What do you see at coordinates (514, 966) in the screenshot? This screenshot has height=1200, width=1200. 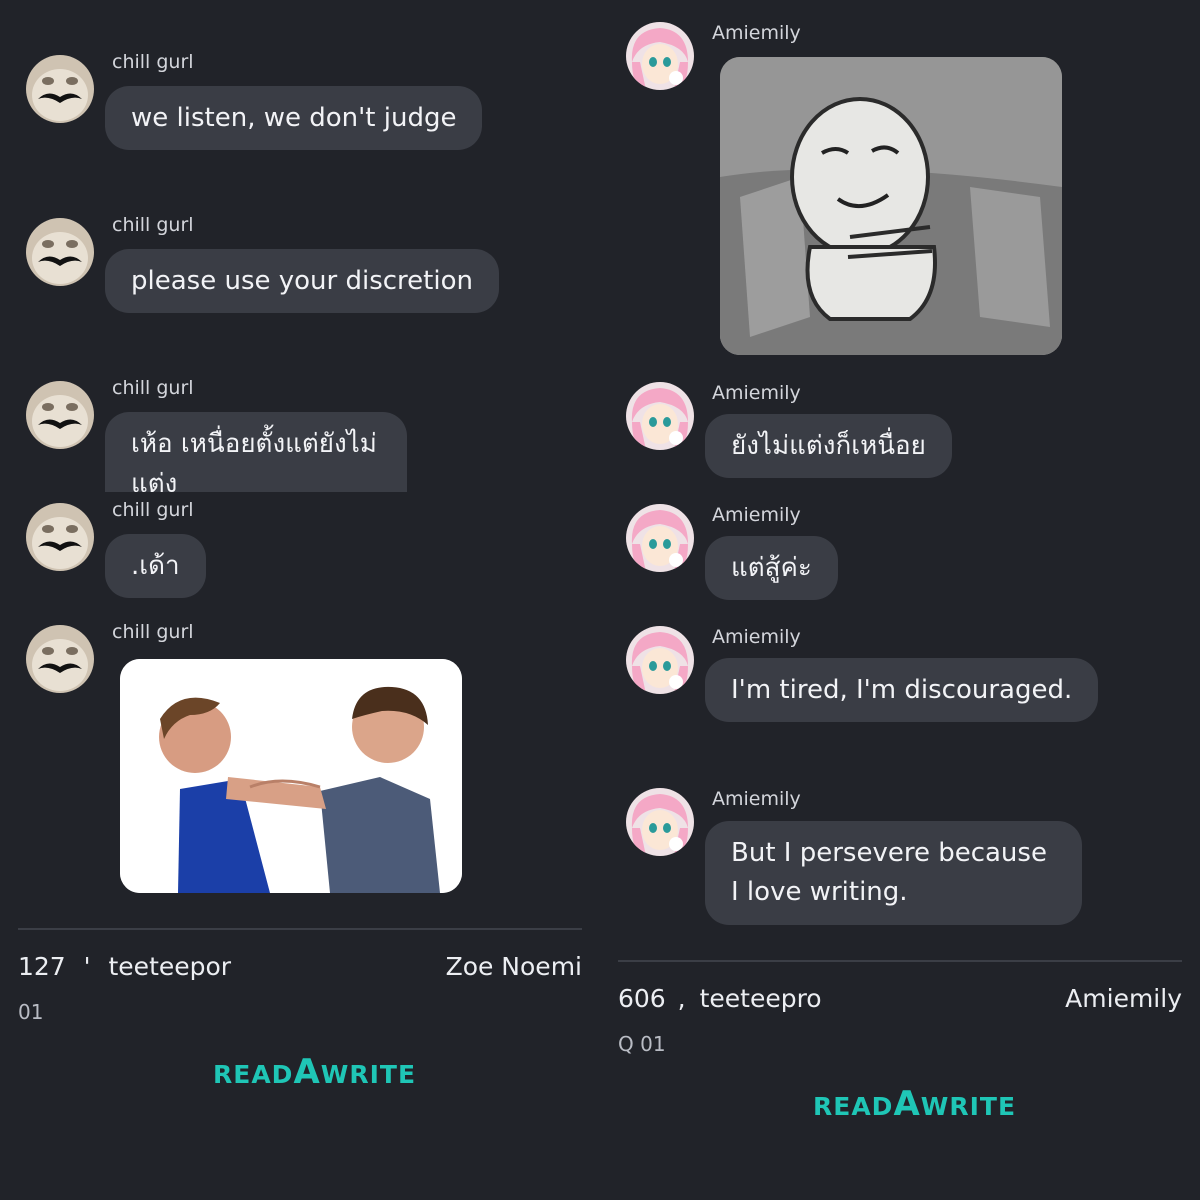 I see `footer-author: Zoe Noemi` at bounding box center [514, 966].